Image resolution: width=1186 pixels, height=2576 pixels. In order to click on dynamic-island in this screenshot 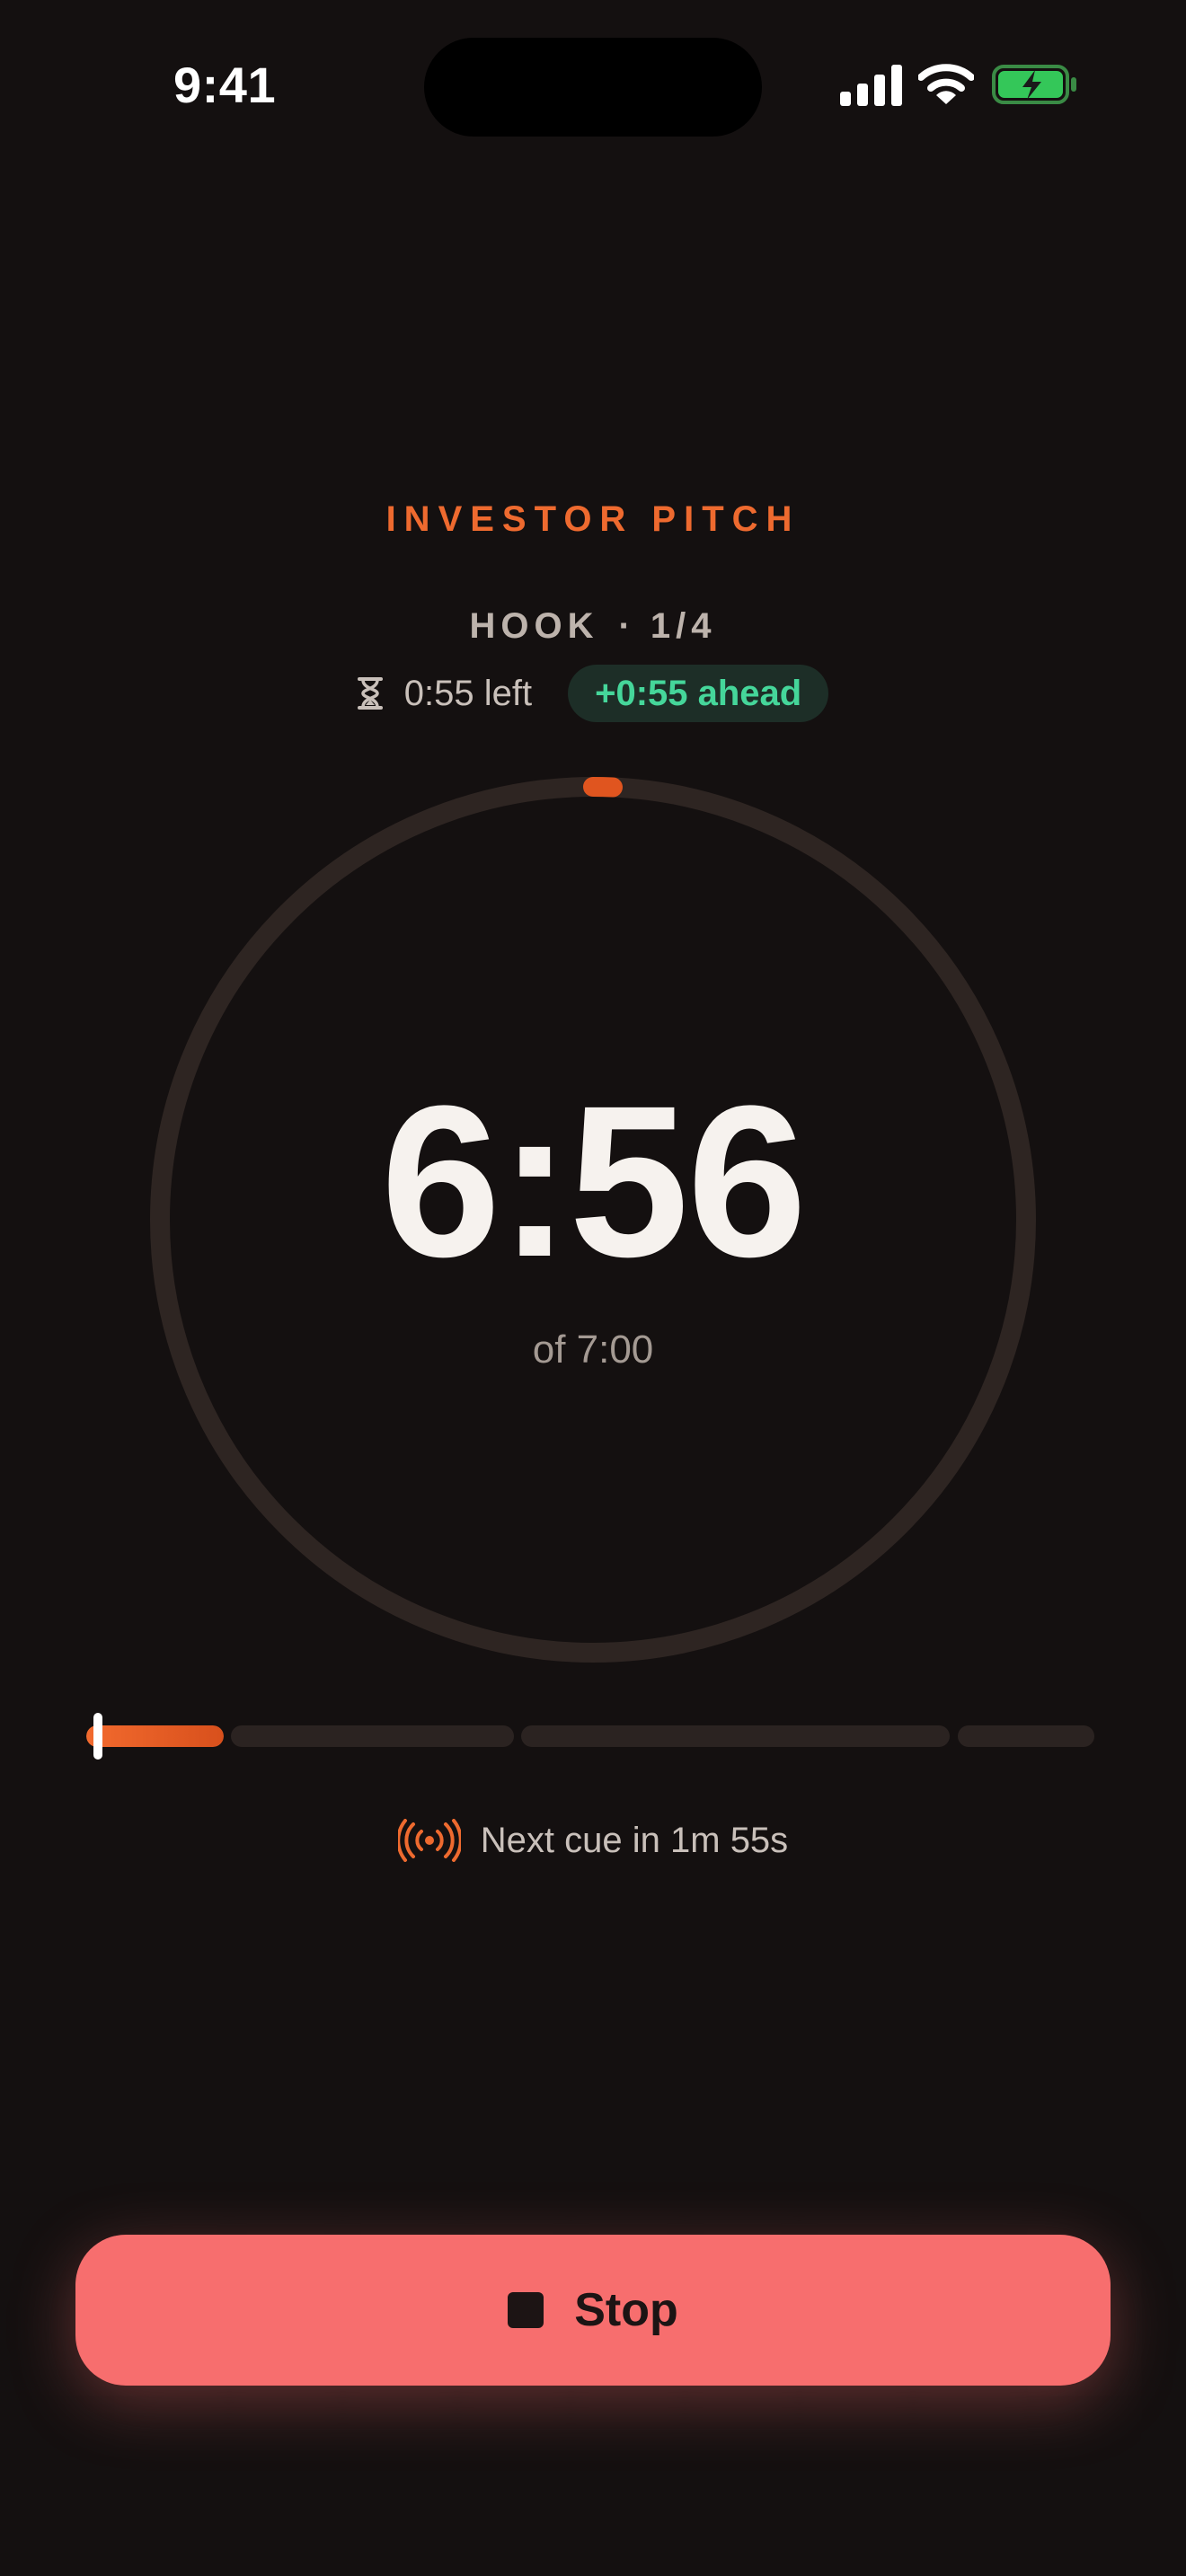, I will do `click(593, 87)`.